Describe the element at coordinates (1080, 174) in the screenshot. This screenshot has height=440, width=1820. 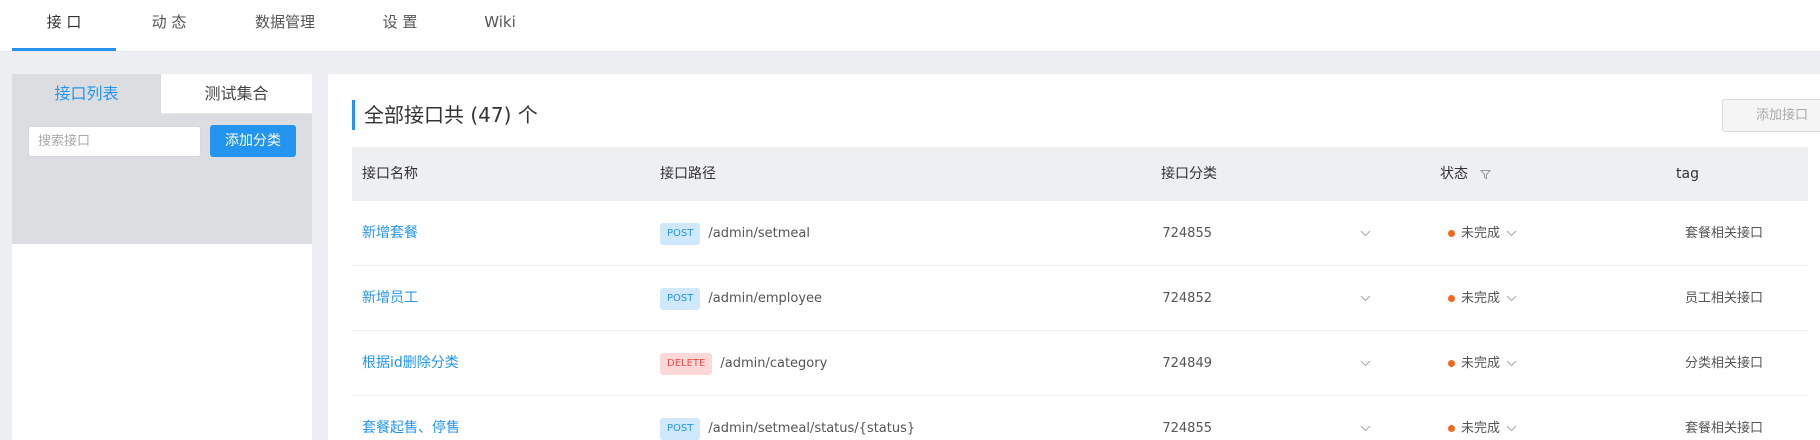
I see `table-header: 接口名称 接口路径 接口分类 状态 tag` at that location.